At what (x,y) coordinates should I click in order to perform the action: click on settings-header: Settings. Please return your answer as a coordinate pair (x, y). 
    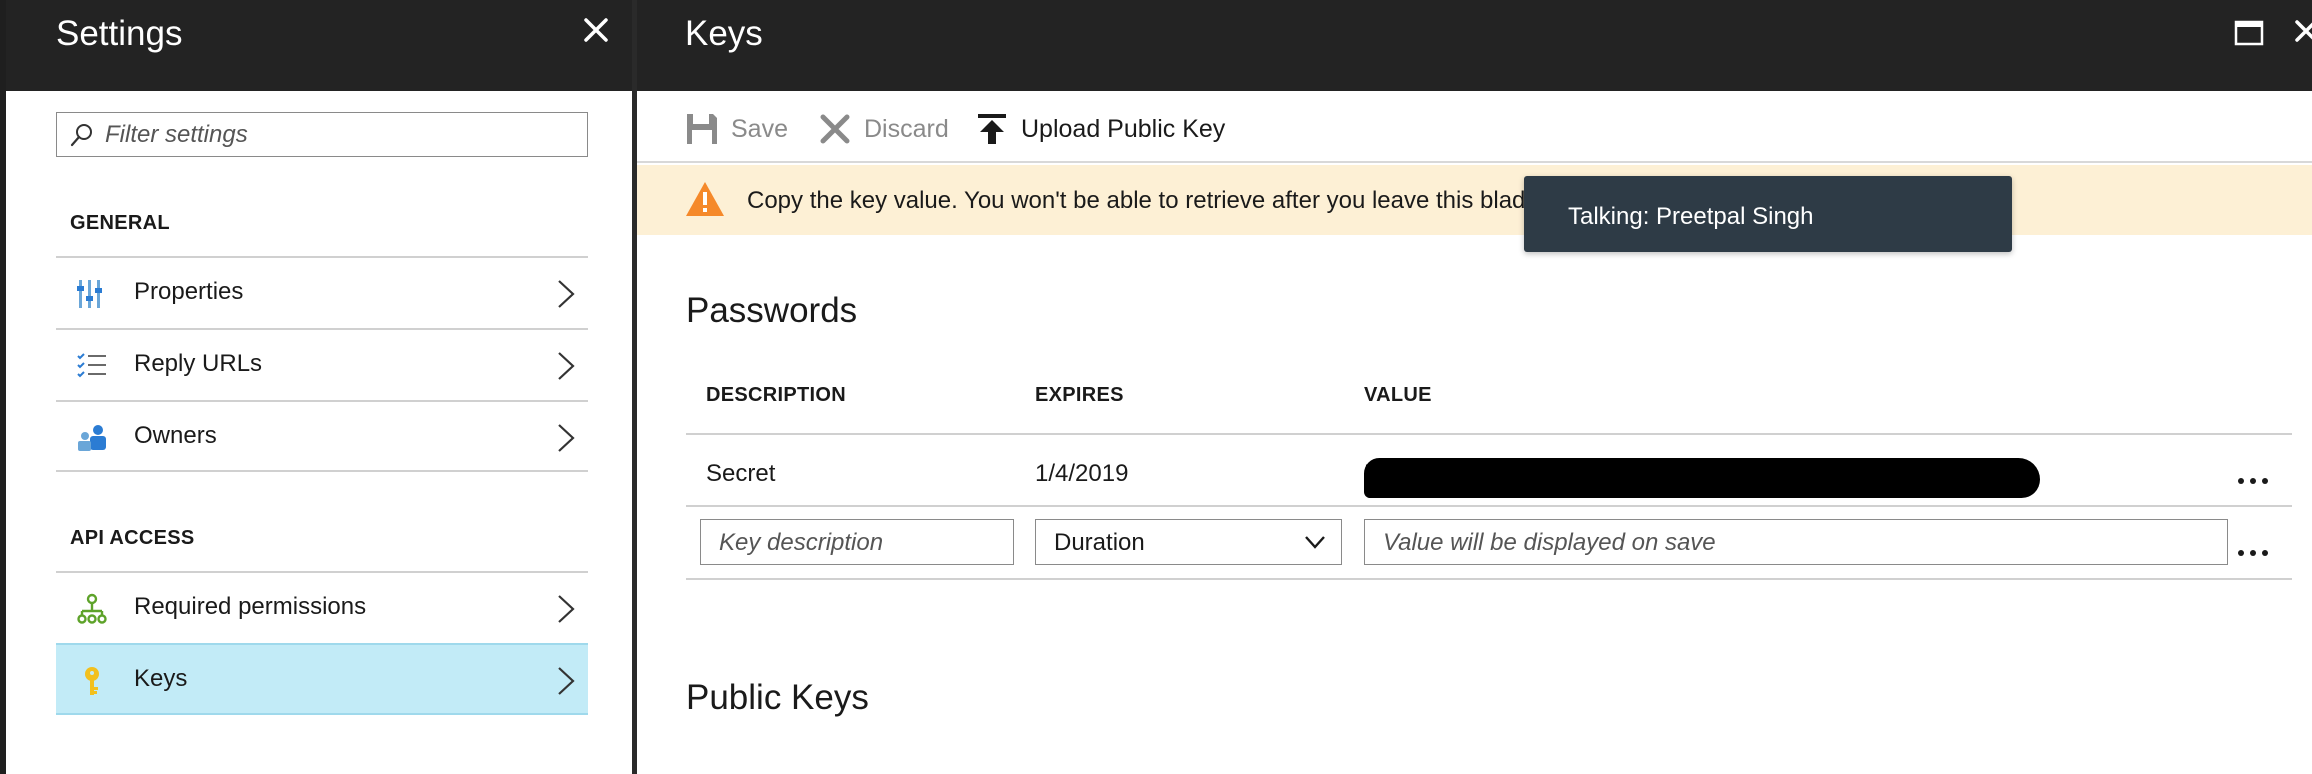
    Looking at the image, I should click on (319, 45).